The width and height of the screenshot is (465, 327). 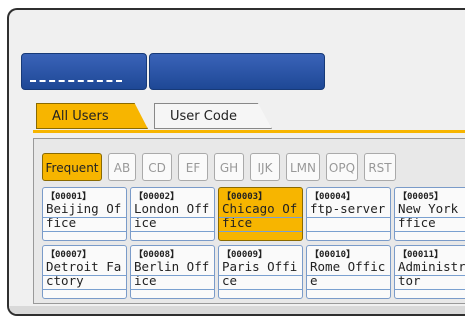 I want to click on user-entry-button: 【00010】 Rome Offic e, so click(x=348, y=272).